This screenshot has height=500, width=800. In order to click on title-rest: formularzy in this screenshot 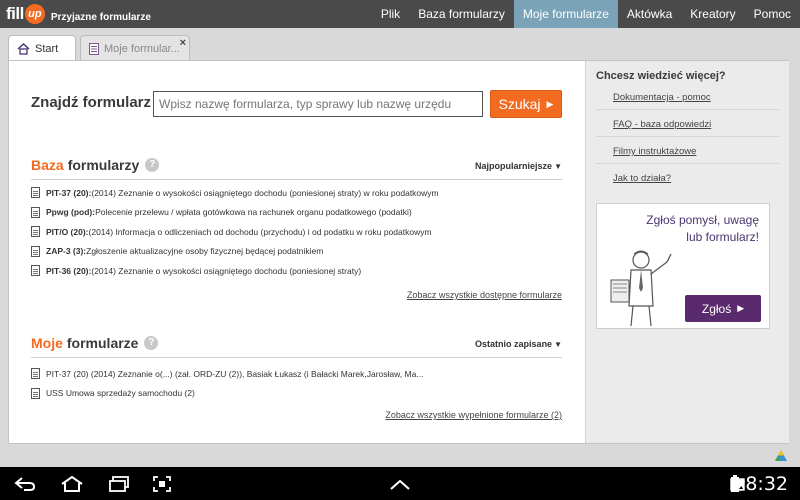, I will do `click(103, 165)`.